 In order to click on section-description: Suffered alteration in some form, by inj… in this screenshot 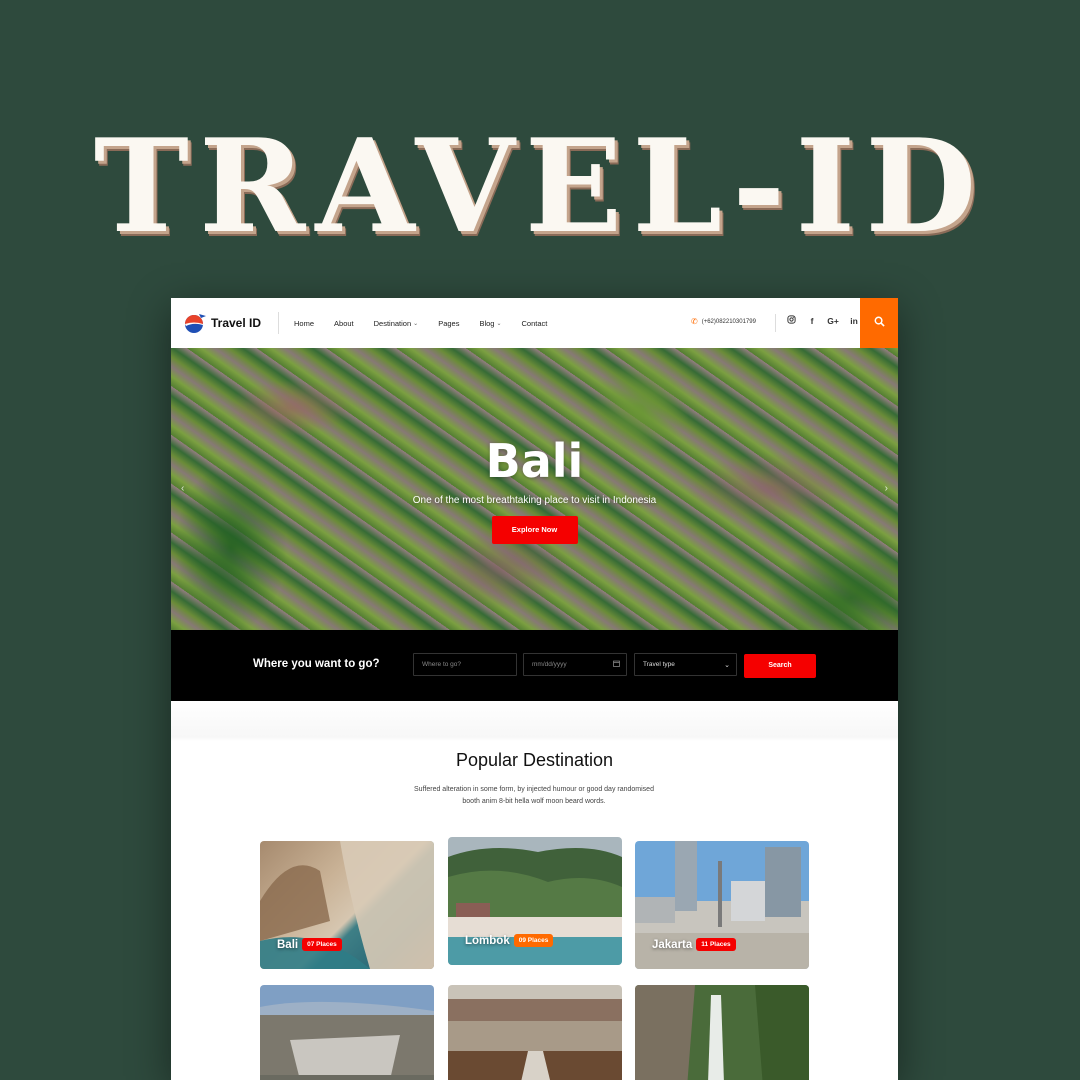, I will do `click(534, 795)`.